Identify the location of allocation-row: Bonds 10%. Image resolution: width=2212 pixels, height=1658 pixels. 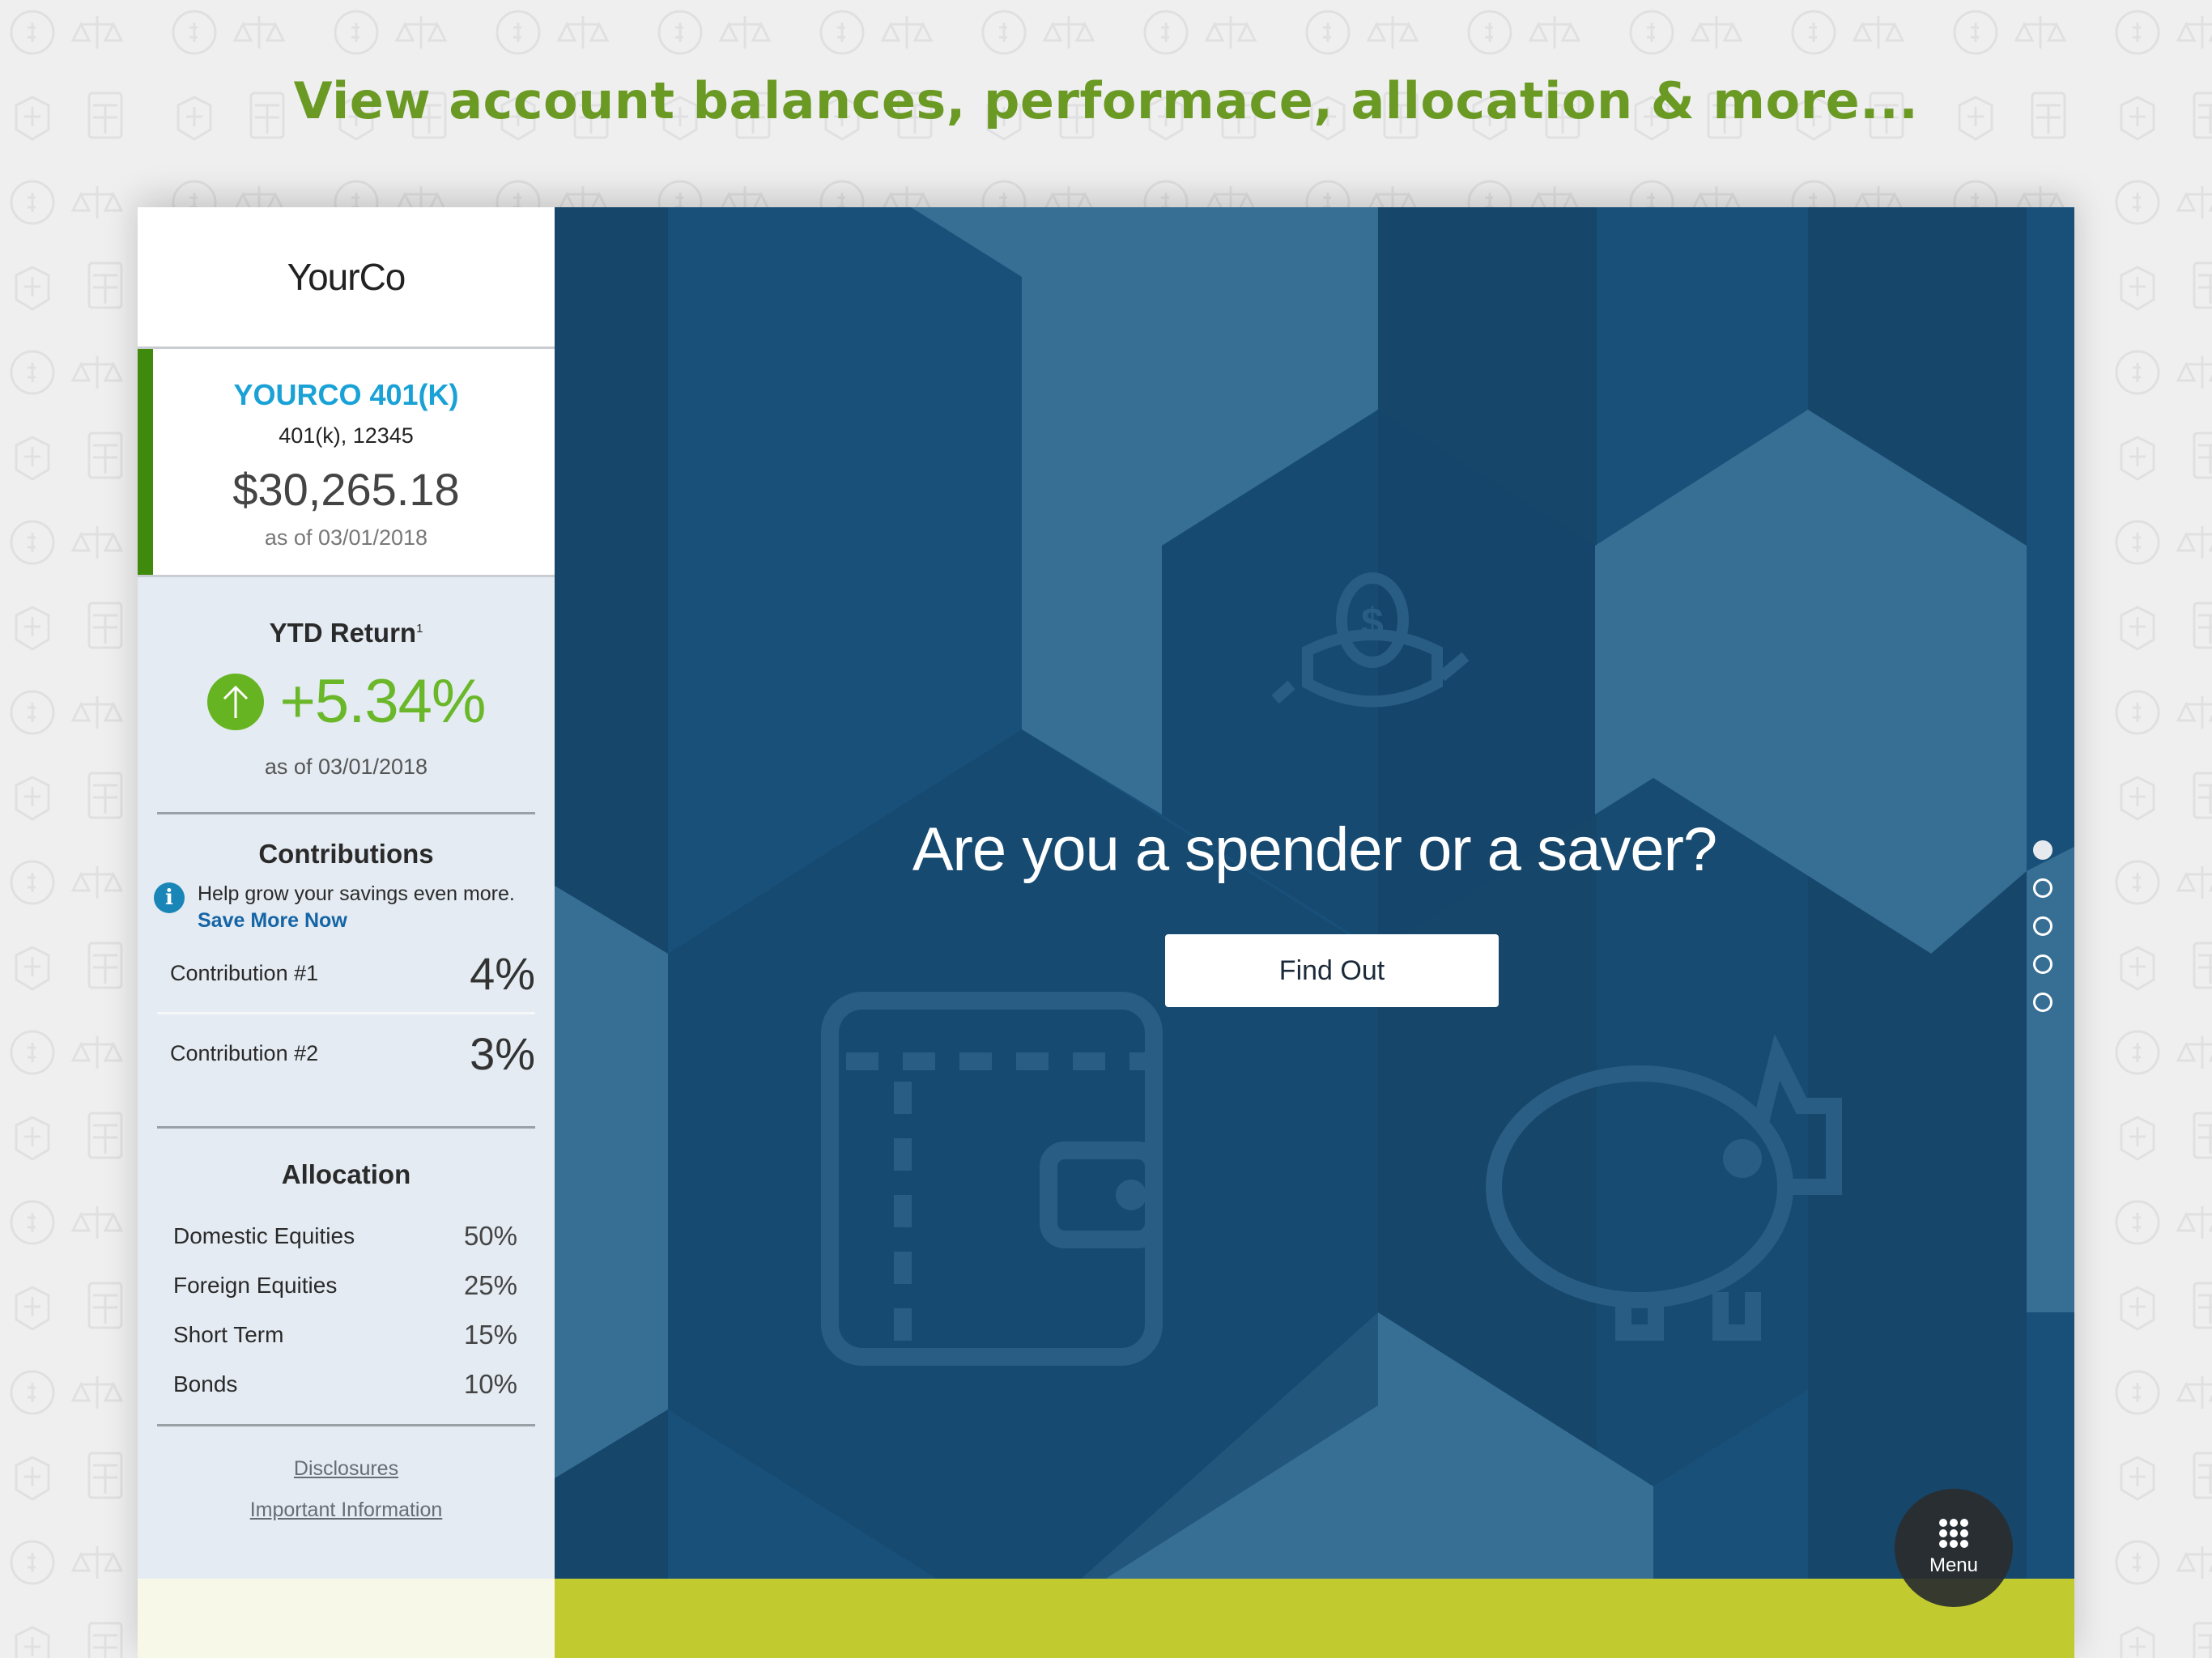
(347, 1384).